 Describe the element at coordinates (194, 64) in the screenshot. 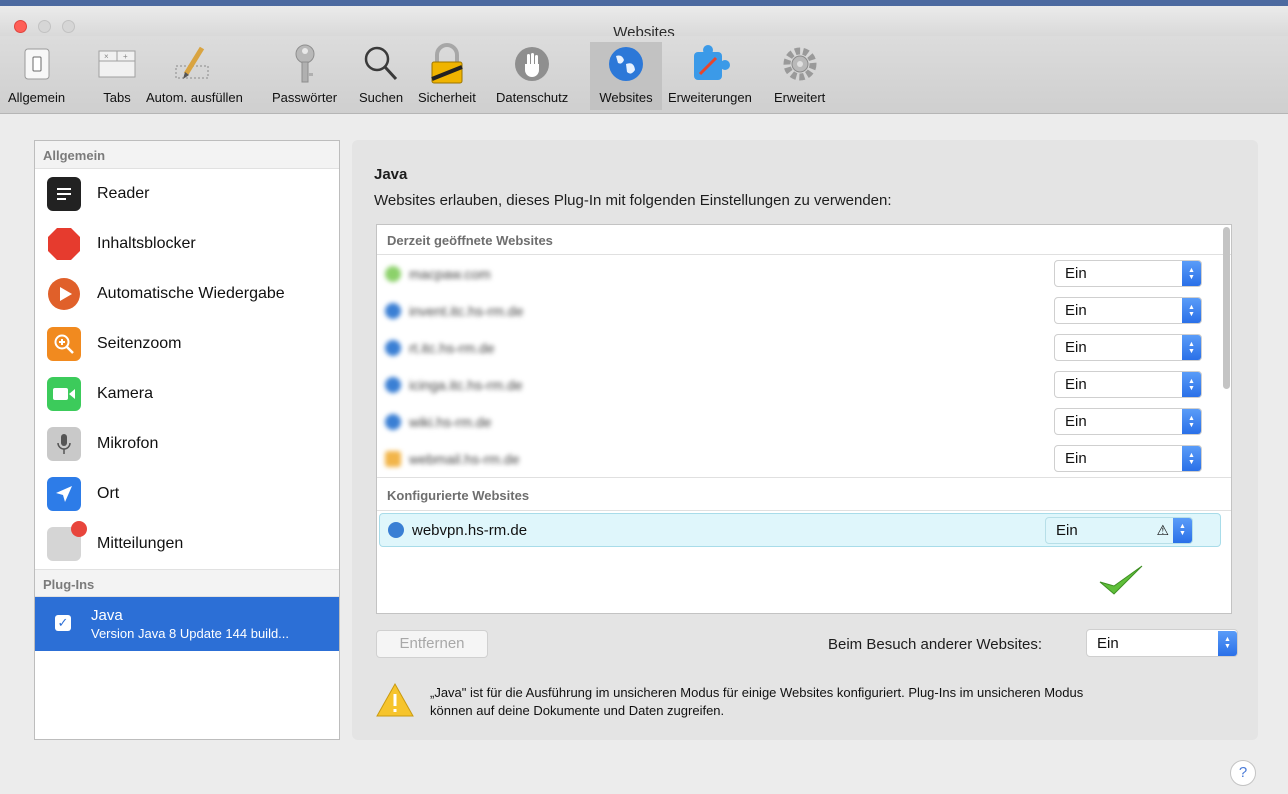

I see `pencil-icon` at that location.